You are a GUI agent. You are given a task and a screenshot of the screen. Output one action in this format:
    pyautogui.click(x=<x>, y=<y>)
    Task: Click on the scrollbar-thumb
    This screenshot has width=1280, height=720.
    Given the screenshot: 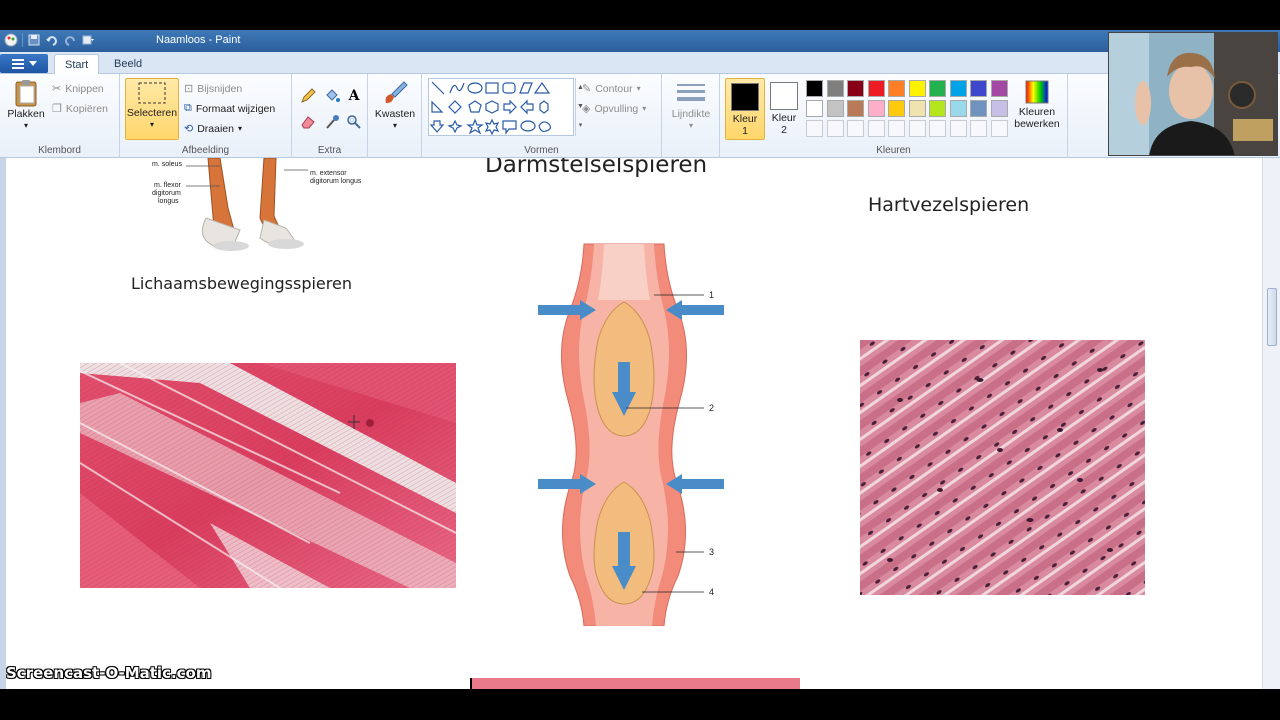 What is the action you would take?
    pyautogui.click(x=1272, y=317)
    